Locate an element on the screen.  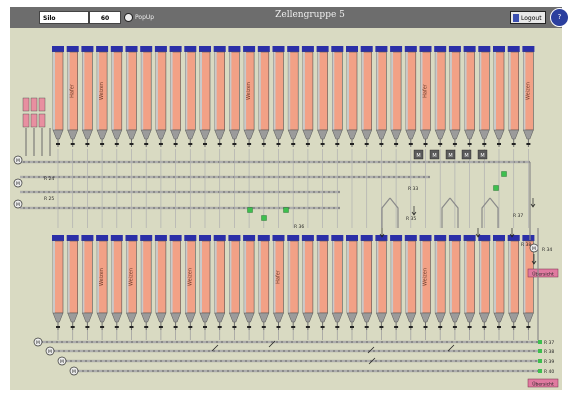
silo-field: Silo is located at coordinates (64, 17).